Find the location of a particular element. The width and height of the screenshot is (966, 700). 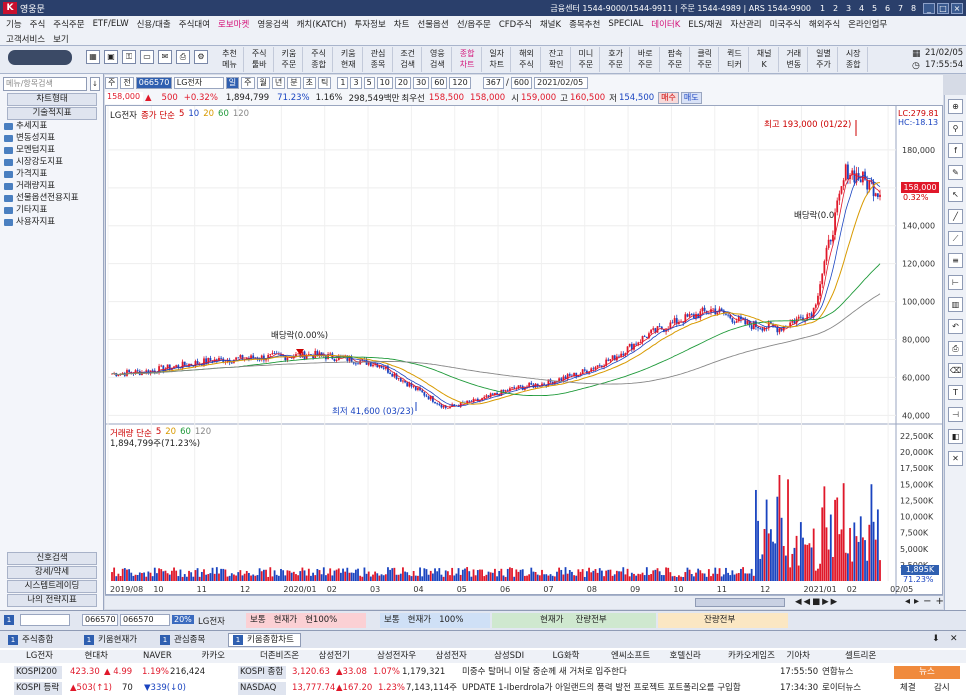

buy-order-strip: 보통 현재가 현100% is located at coordinates (306, 620).